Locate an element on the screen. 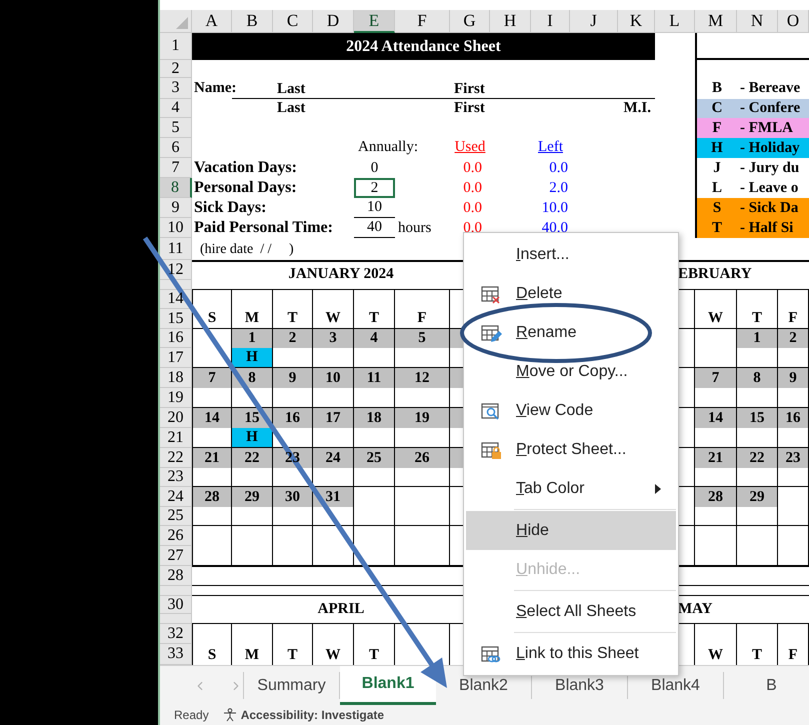  row-header: 11 is located at coordinates (176, 249).